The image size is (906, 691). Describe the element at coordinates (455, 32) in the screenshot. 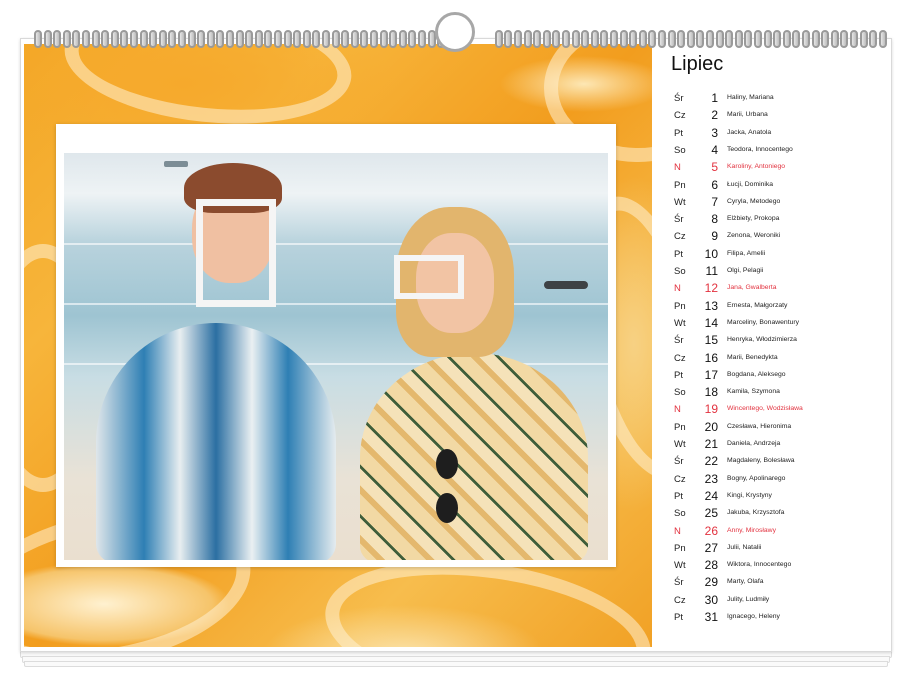

I see `hanger-hook` at that location.